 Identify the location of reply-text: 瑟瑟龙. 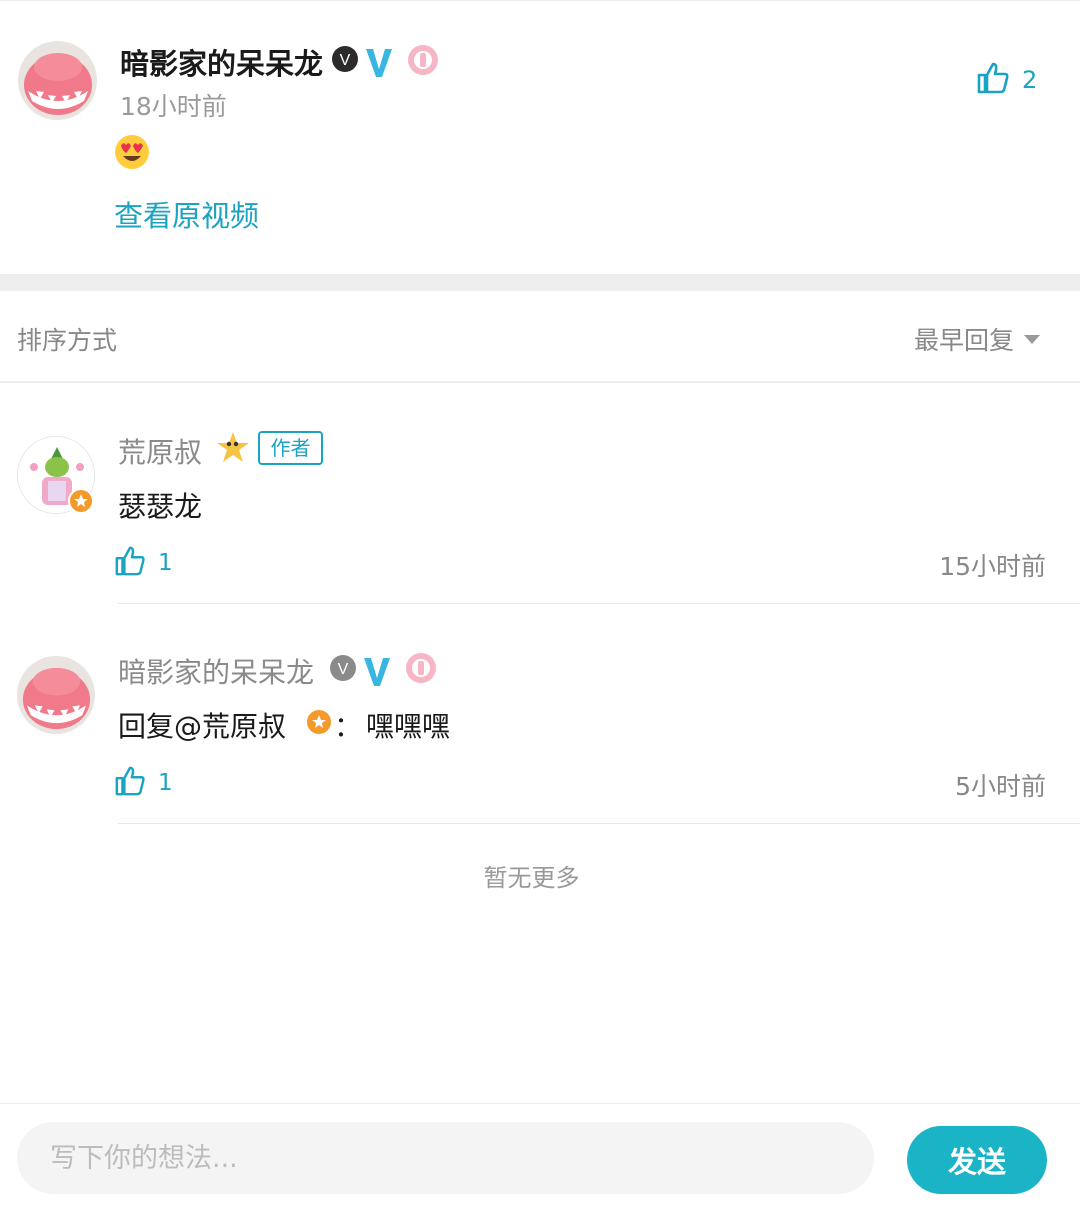
(160, 506).